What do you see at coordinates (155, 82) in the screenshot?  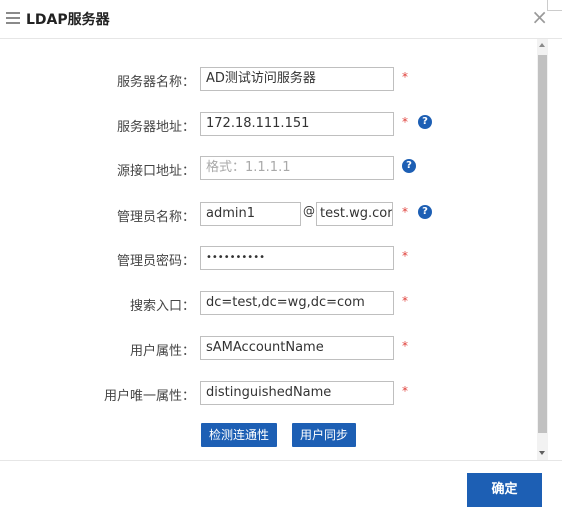 I see `server-name-label: 服务器名称：` at bounding box center [155, 82].